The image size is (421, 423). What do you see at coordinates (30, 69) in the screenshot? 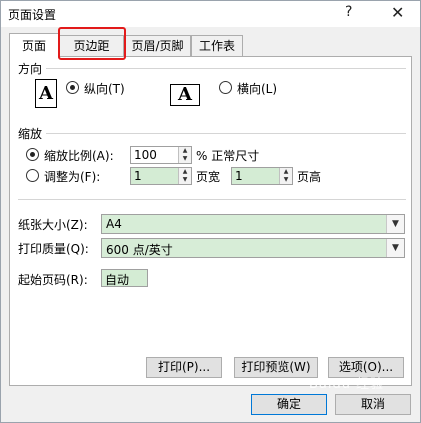
I see `orientation-title: 方向` at bounding box center [30, 69].